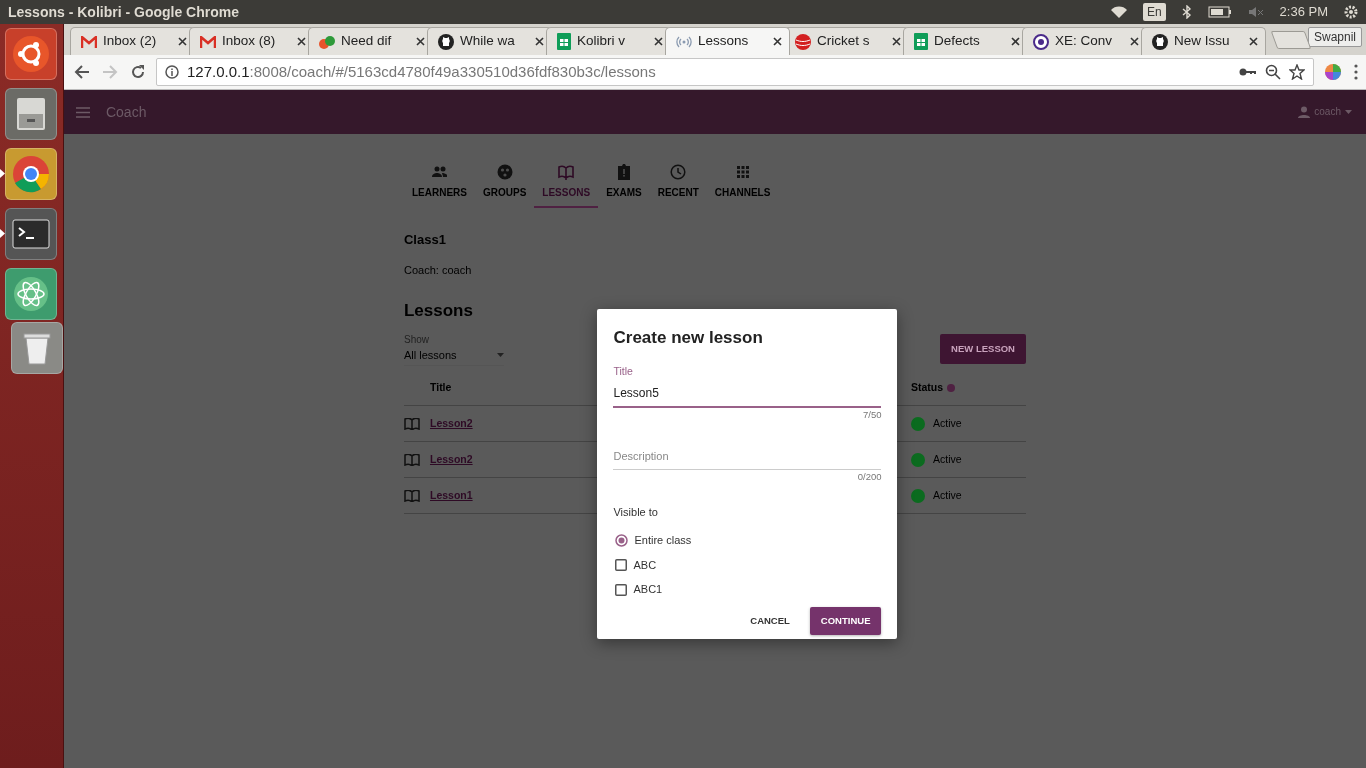 Image resolution: width=1366 pixels, height=768 pixels. Describe the element at coordinates (1303, 12) in the screenshot. I see `clock: 2:36 PM` at that location.